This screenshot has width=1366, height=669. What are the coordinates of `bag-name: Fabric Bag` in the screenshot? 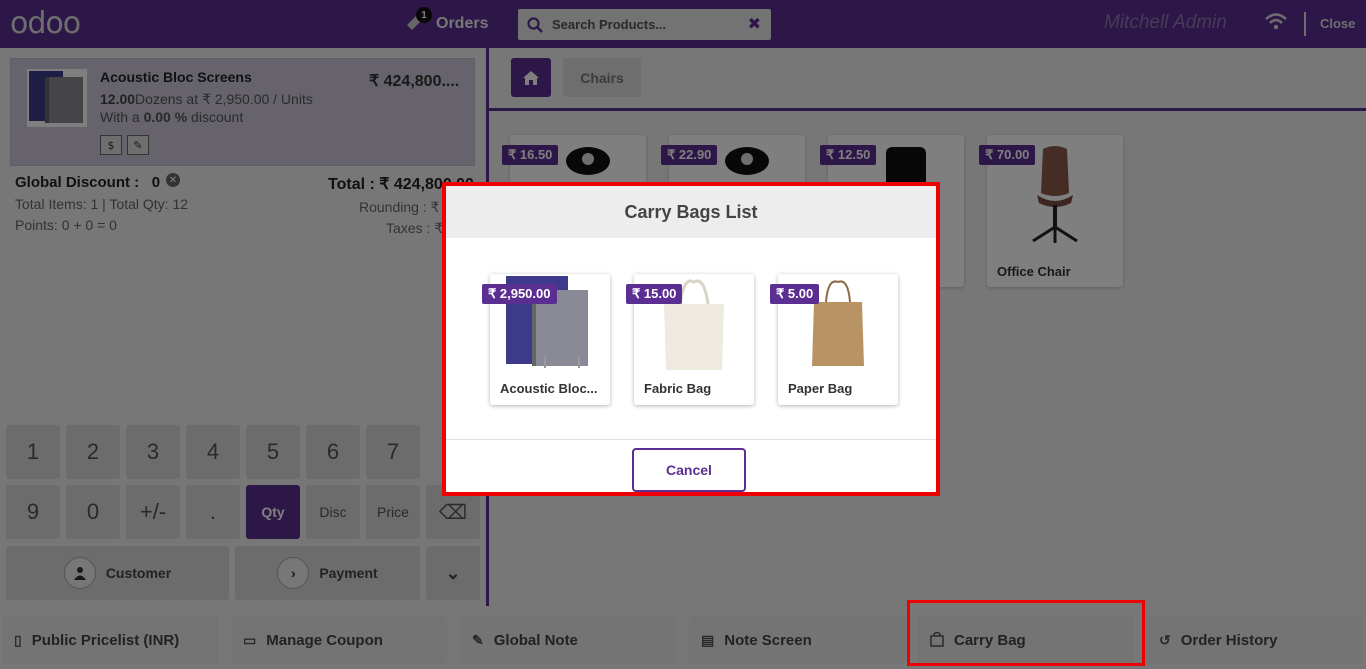 It's located at (678, 388).